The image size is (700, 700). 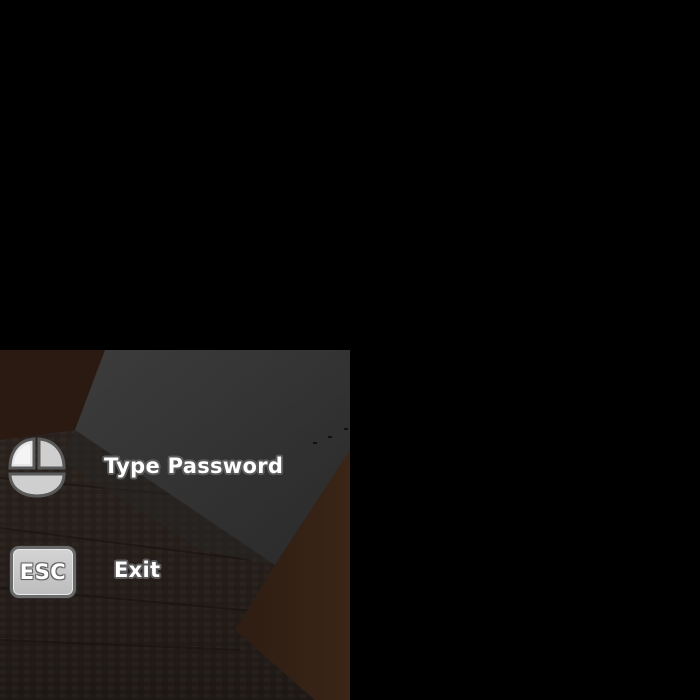 What do you see at coordinates (43, 572) in the screenshot?
I see `esc-key-icon: ESC` at bounding box center [43, 572].